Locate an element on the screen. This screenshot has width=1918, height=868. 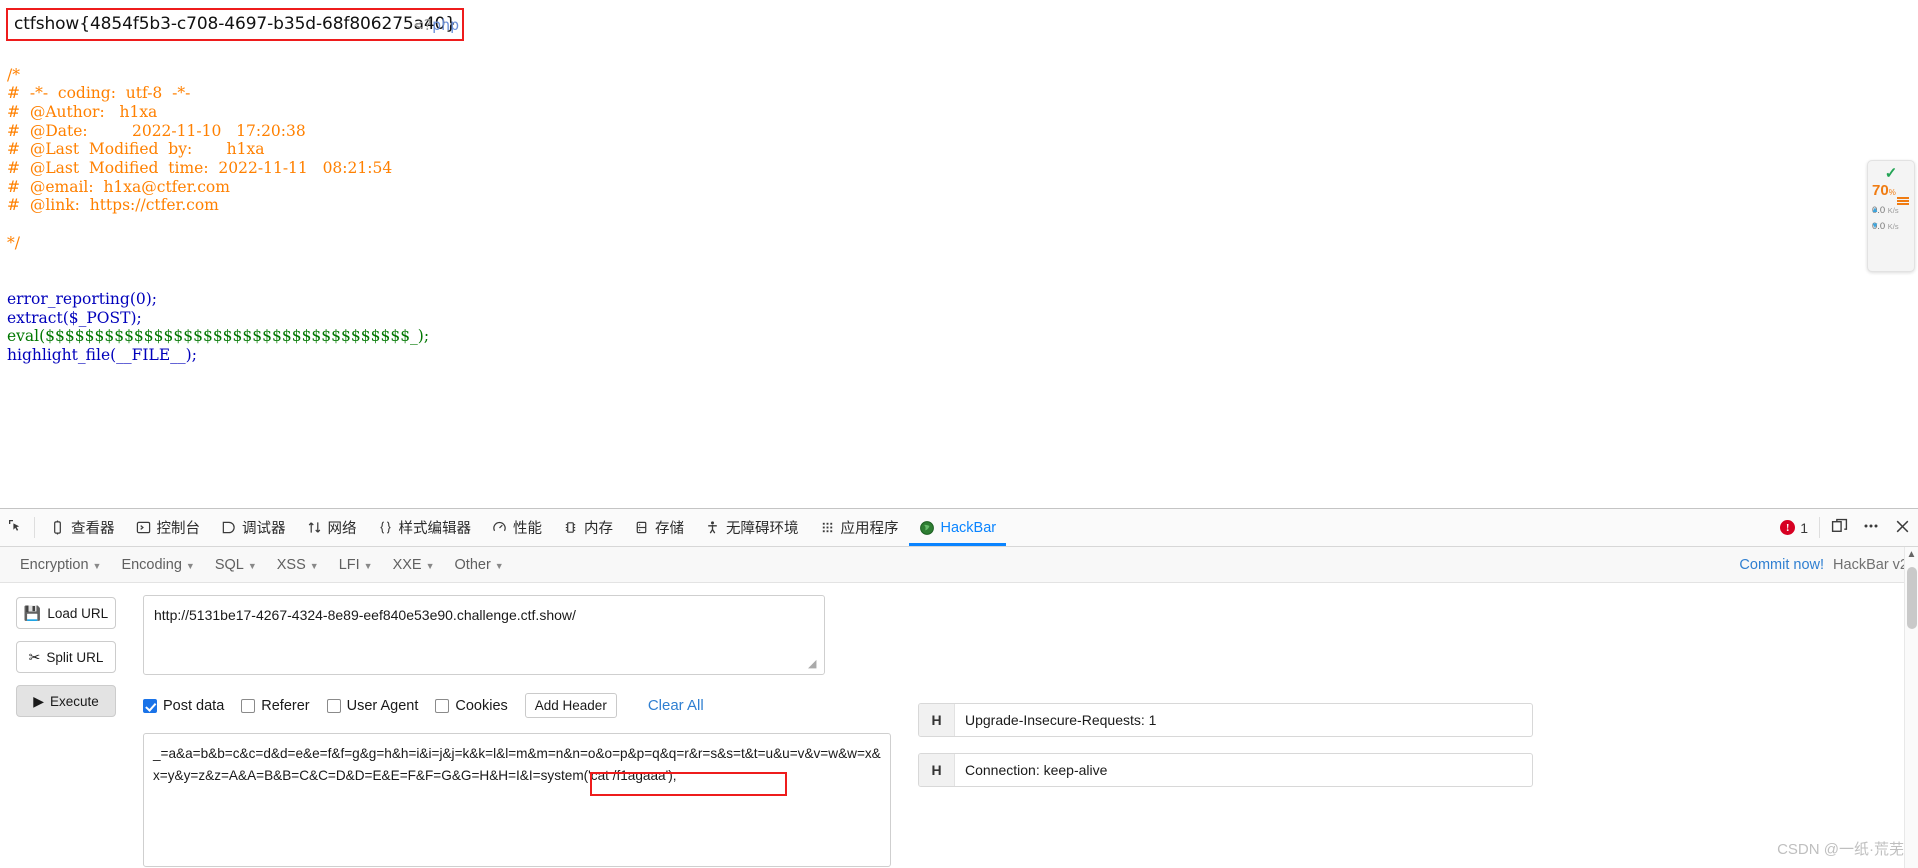
menu-sql-label: SQL is located at coordinates (229, 564).